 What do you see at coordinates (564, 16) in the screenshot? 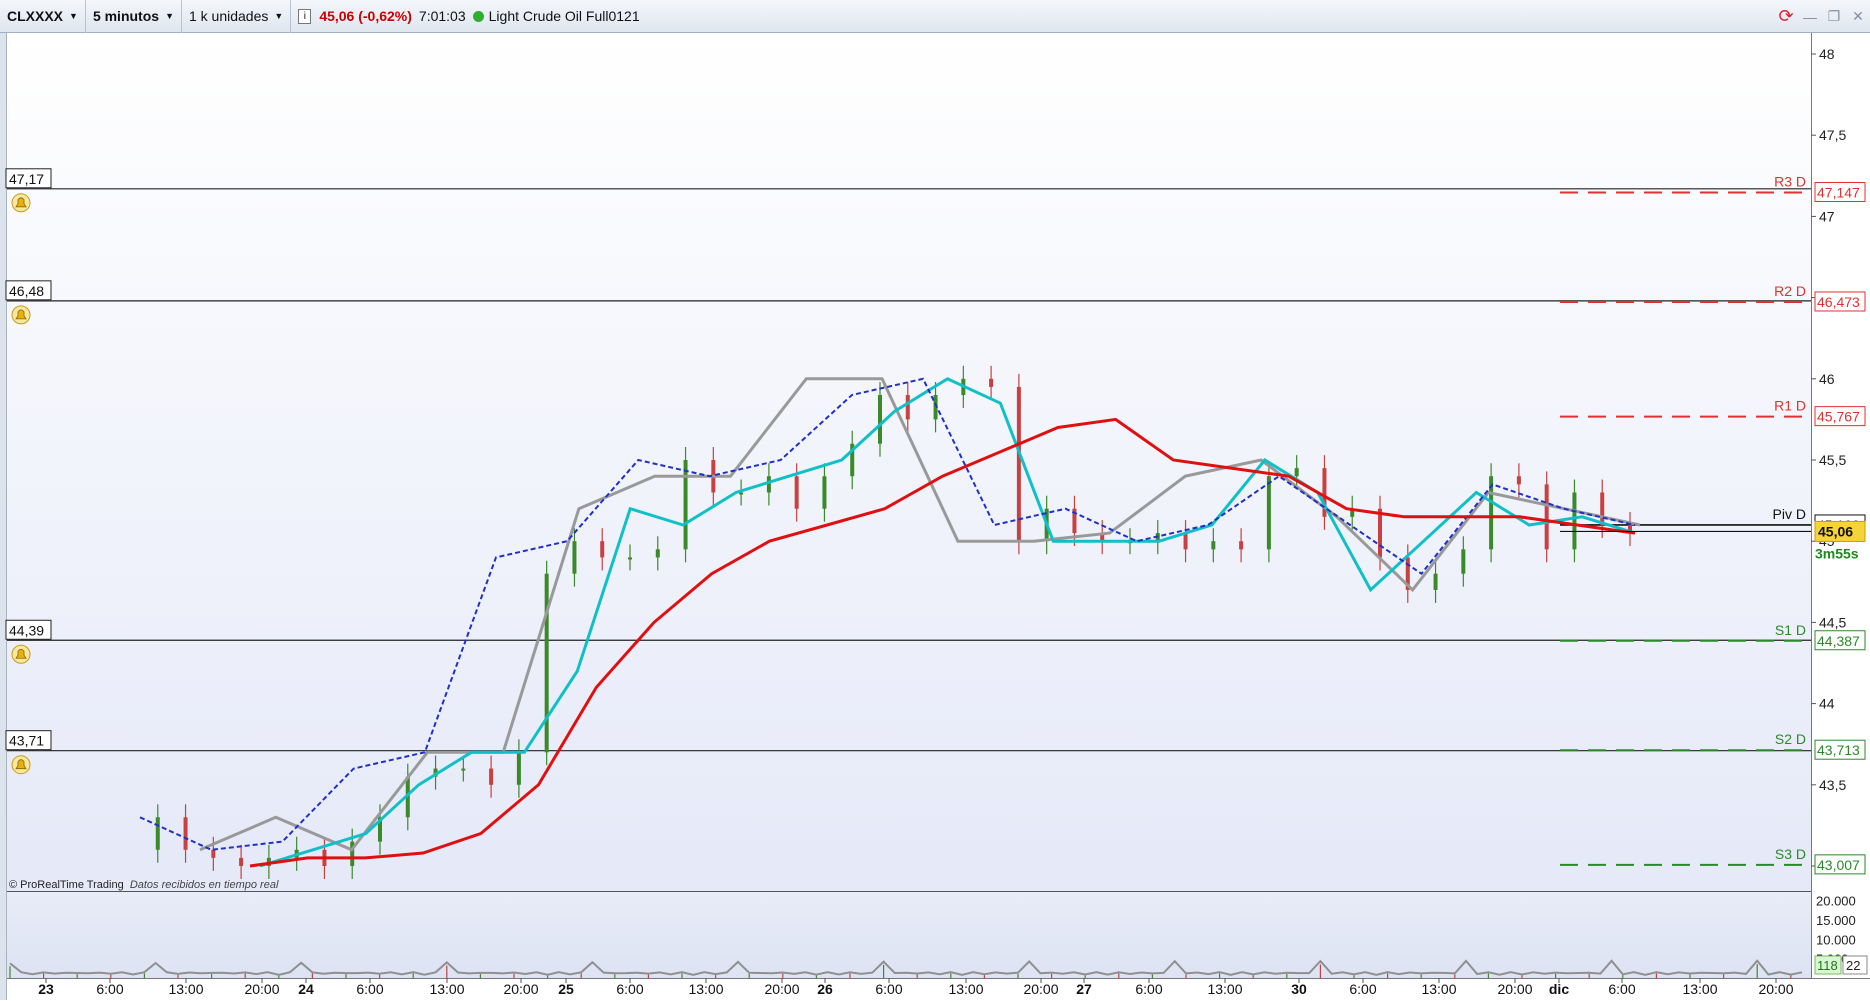
I see `instrument-name: Light Crude Oil Full0121` at bounding box center [564, 16].